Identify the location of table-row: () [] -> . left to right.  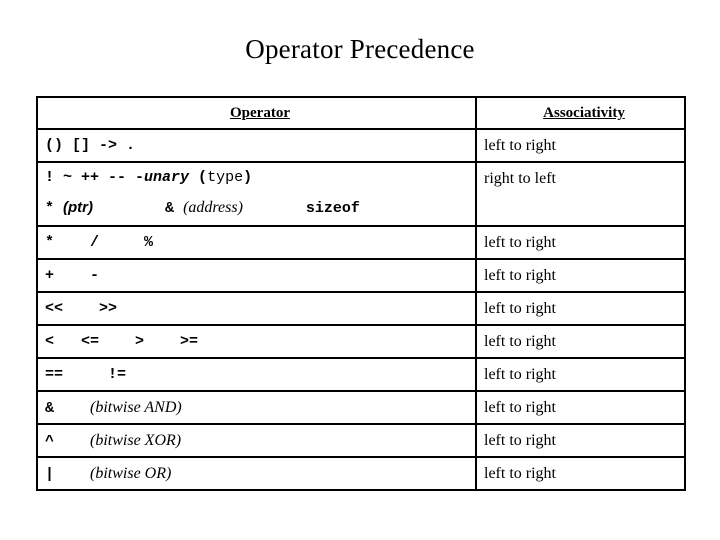
(361, 145).